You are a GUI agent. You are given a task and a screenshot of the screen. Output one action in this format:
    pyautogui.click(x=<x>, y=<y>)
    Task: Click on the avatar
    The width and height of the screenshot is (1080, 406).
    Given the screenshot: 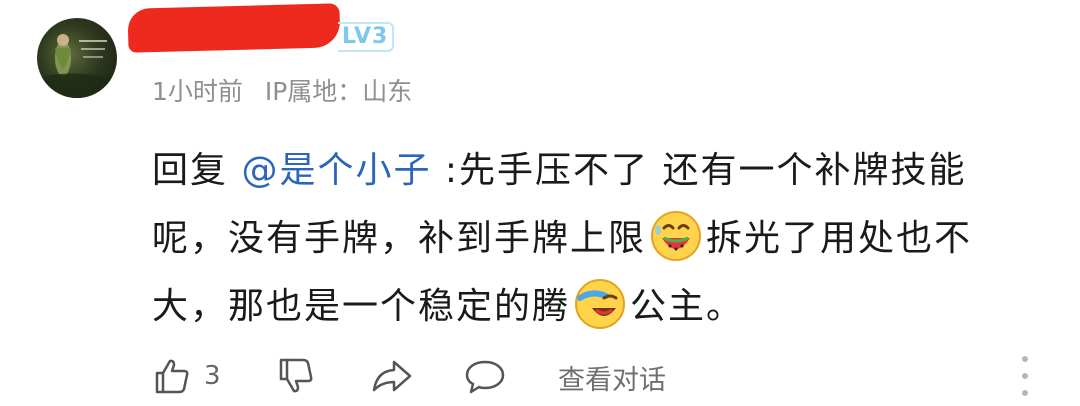 What is the action you would take?
    pyautogui.click(x=77, y=58)
    